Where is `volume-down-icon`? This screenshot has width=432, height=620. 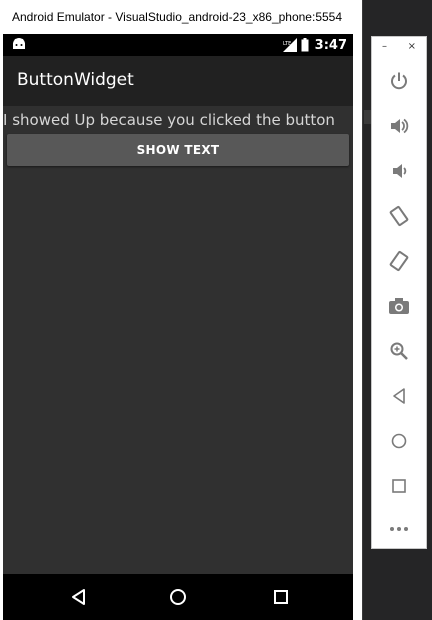
volume-down-icon is located at coordinates (400, 171).